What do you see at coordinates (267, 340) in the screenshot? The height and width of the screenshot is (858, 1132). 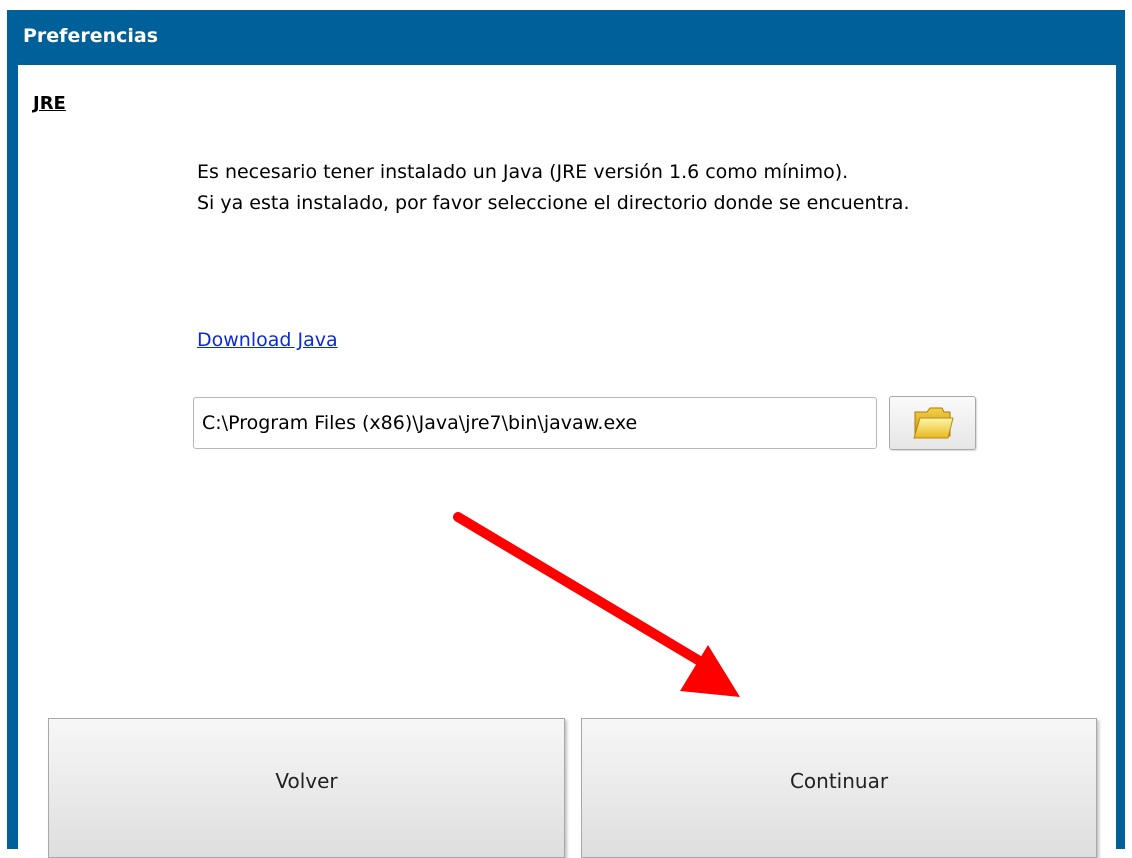 I see `download-java-link: Download Java` at bounding box center [267, 340].